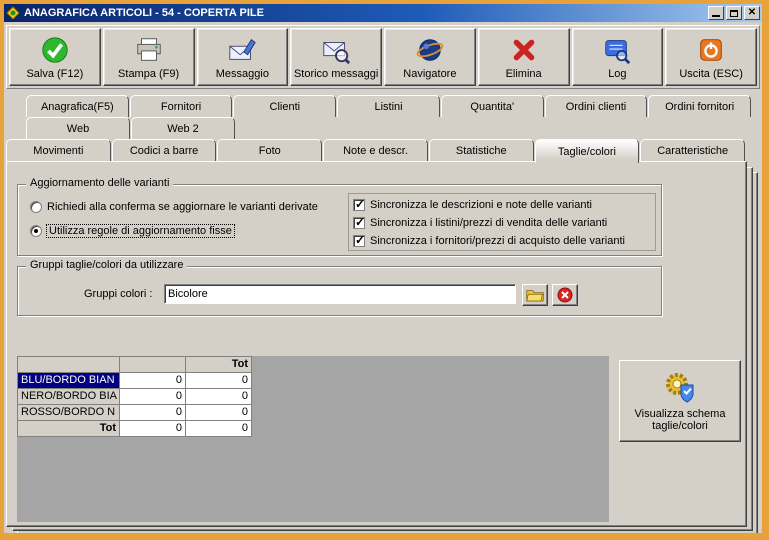  Describe the element at coordinates (118, 294) in the screenshot. I see `gruppi-colori-label: Gruppi colori :` at that location.